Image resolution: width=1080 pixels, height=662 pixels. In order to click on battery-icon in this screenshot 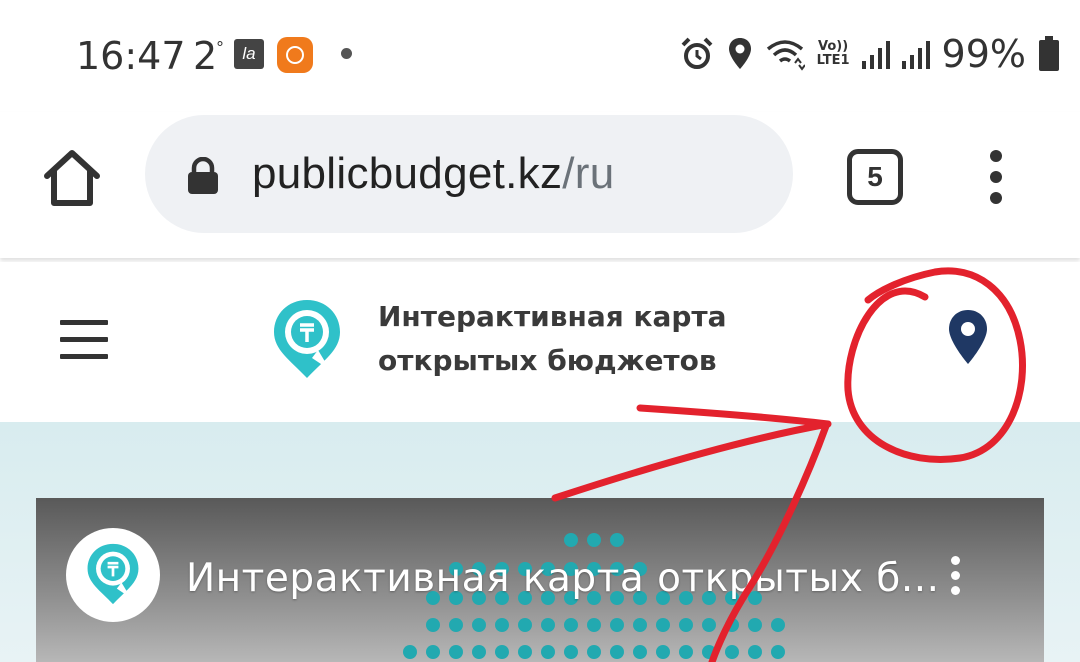, I will do `click(1049, 53)`.